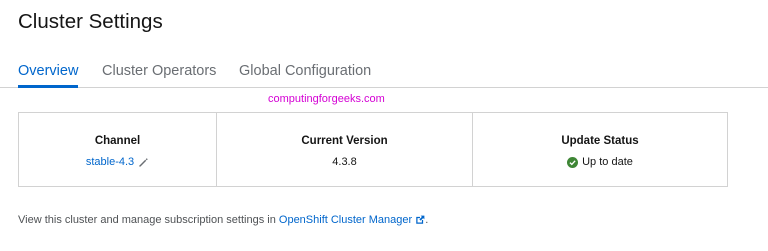 The image size is (768, 251). What do you see at coordinates (110, 162) in the screenshot?
I see `channel-link: stable-4.3` at bounding box center [110, 162].